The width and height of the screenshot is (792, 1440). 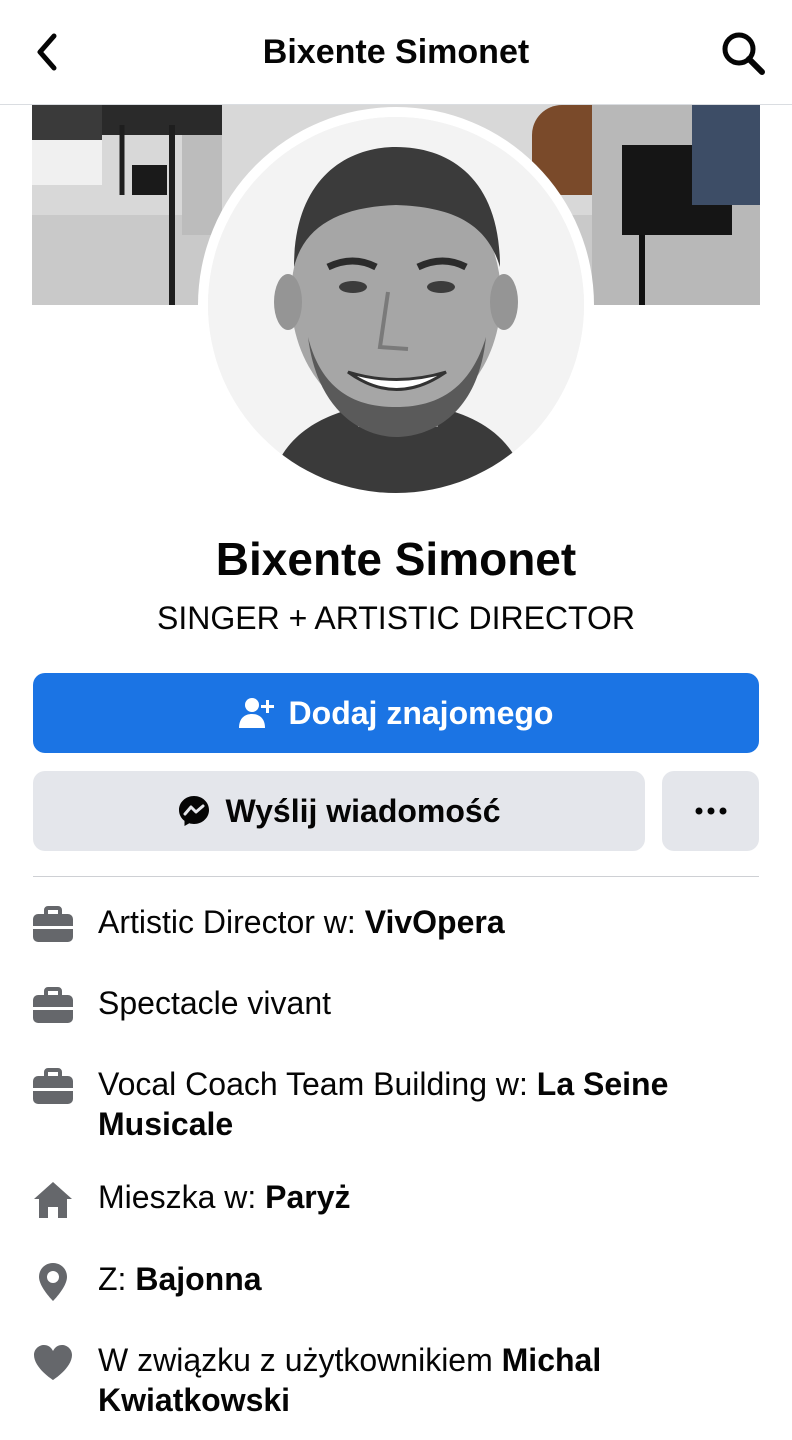 What do you see at coordinates (363, 810) in the screenshot?
I see `send-message-label: Wyślij wiadomość` at bounding box center [363, 810].